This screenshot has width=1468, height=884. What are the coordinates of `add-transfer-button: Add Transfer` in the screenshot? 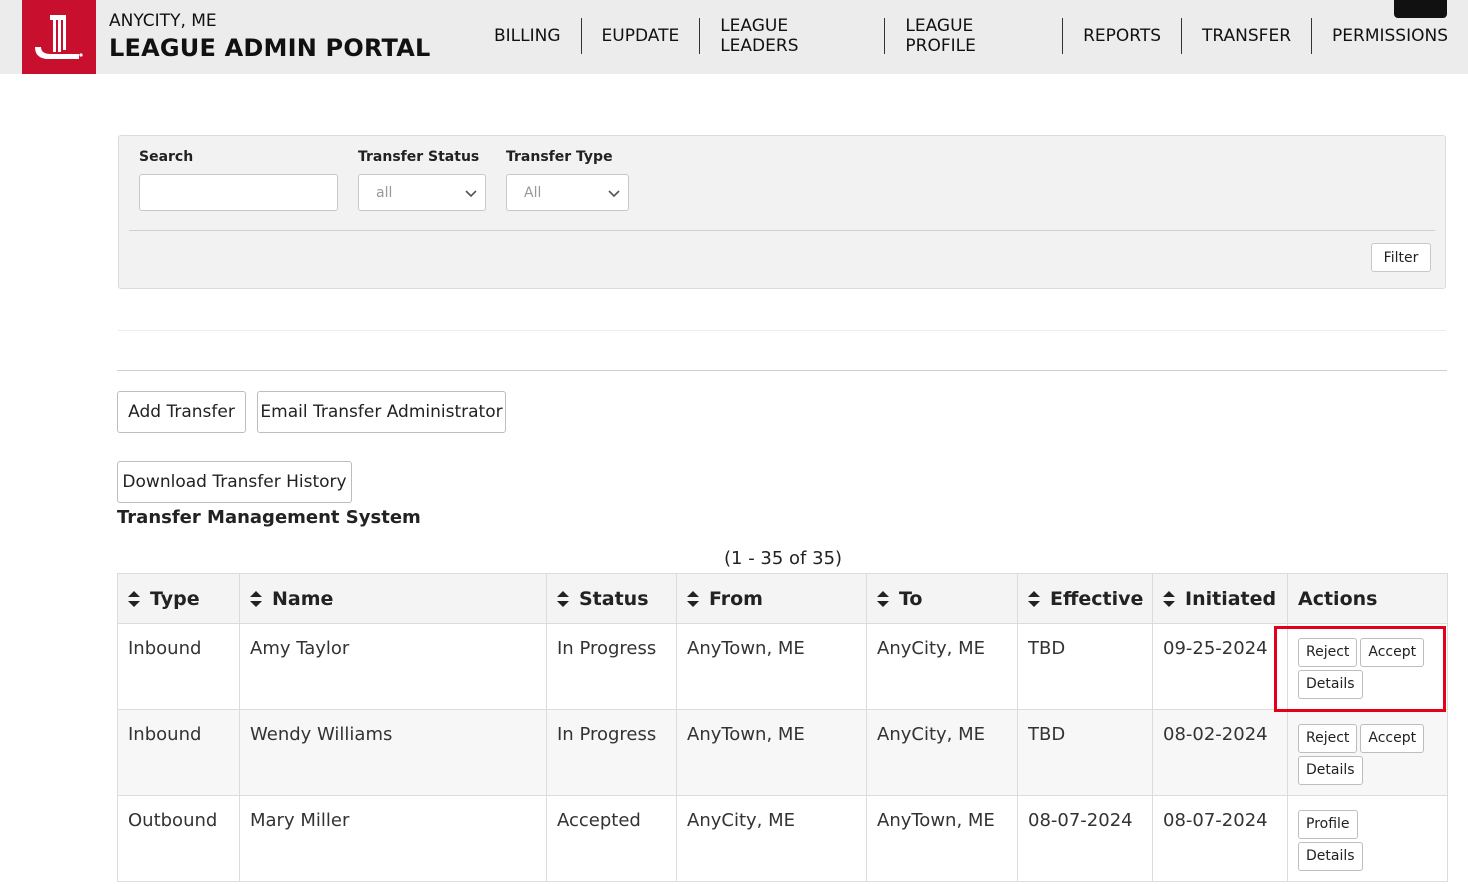 It's located at (181, 412).